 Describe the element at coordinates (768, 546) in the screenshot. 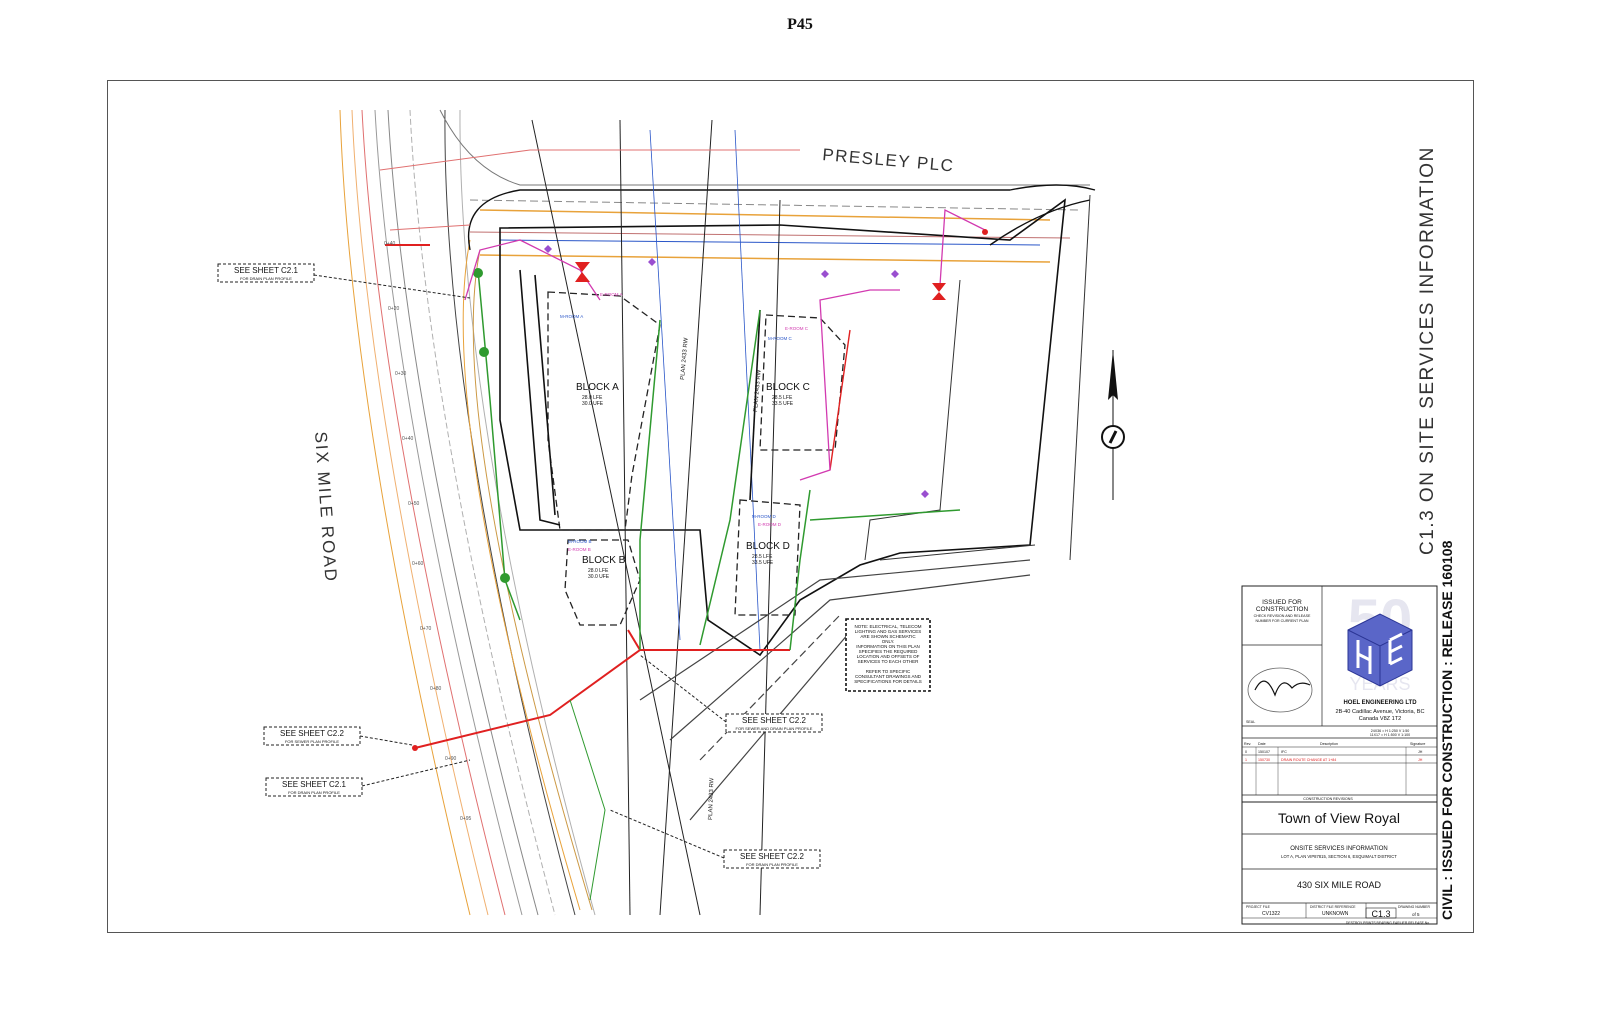

I see `block-d-name: BLOCK D` at that location.